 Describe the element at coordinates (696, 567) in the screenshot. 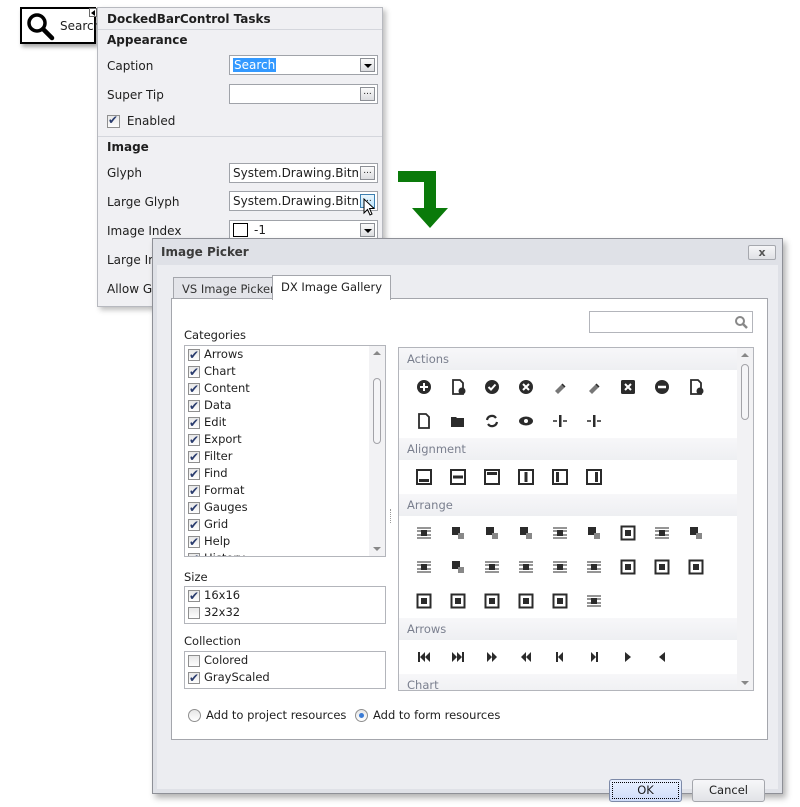

I see `position-top-right-icon` at that location.